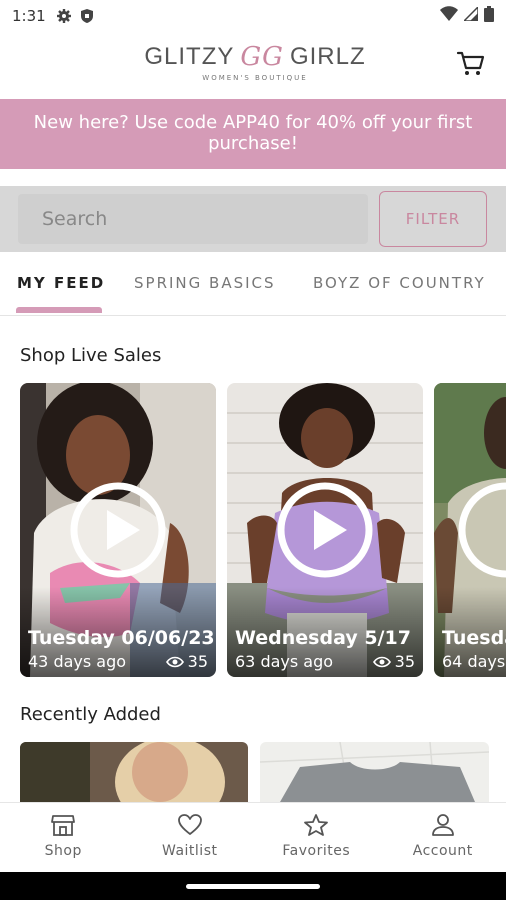 The image size is (506, 900). I want to click on section-title-recently-added: Recently Added, so click(90, 714).